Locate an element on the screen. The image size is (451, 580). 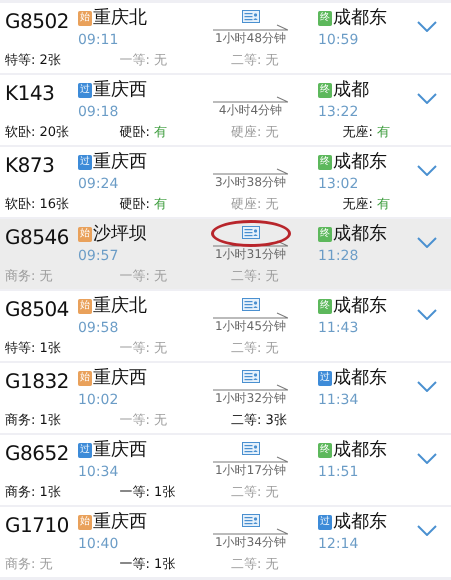
train-number: G8652 is located at coordinates (37, 453).